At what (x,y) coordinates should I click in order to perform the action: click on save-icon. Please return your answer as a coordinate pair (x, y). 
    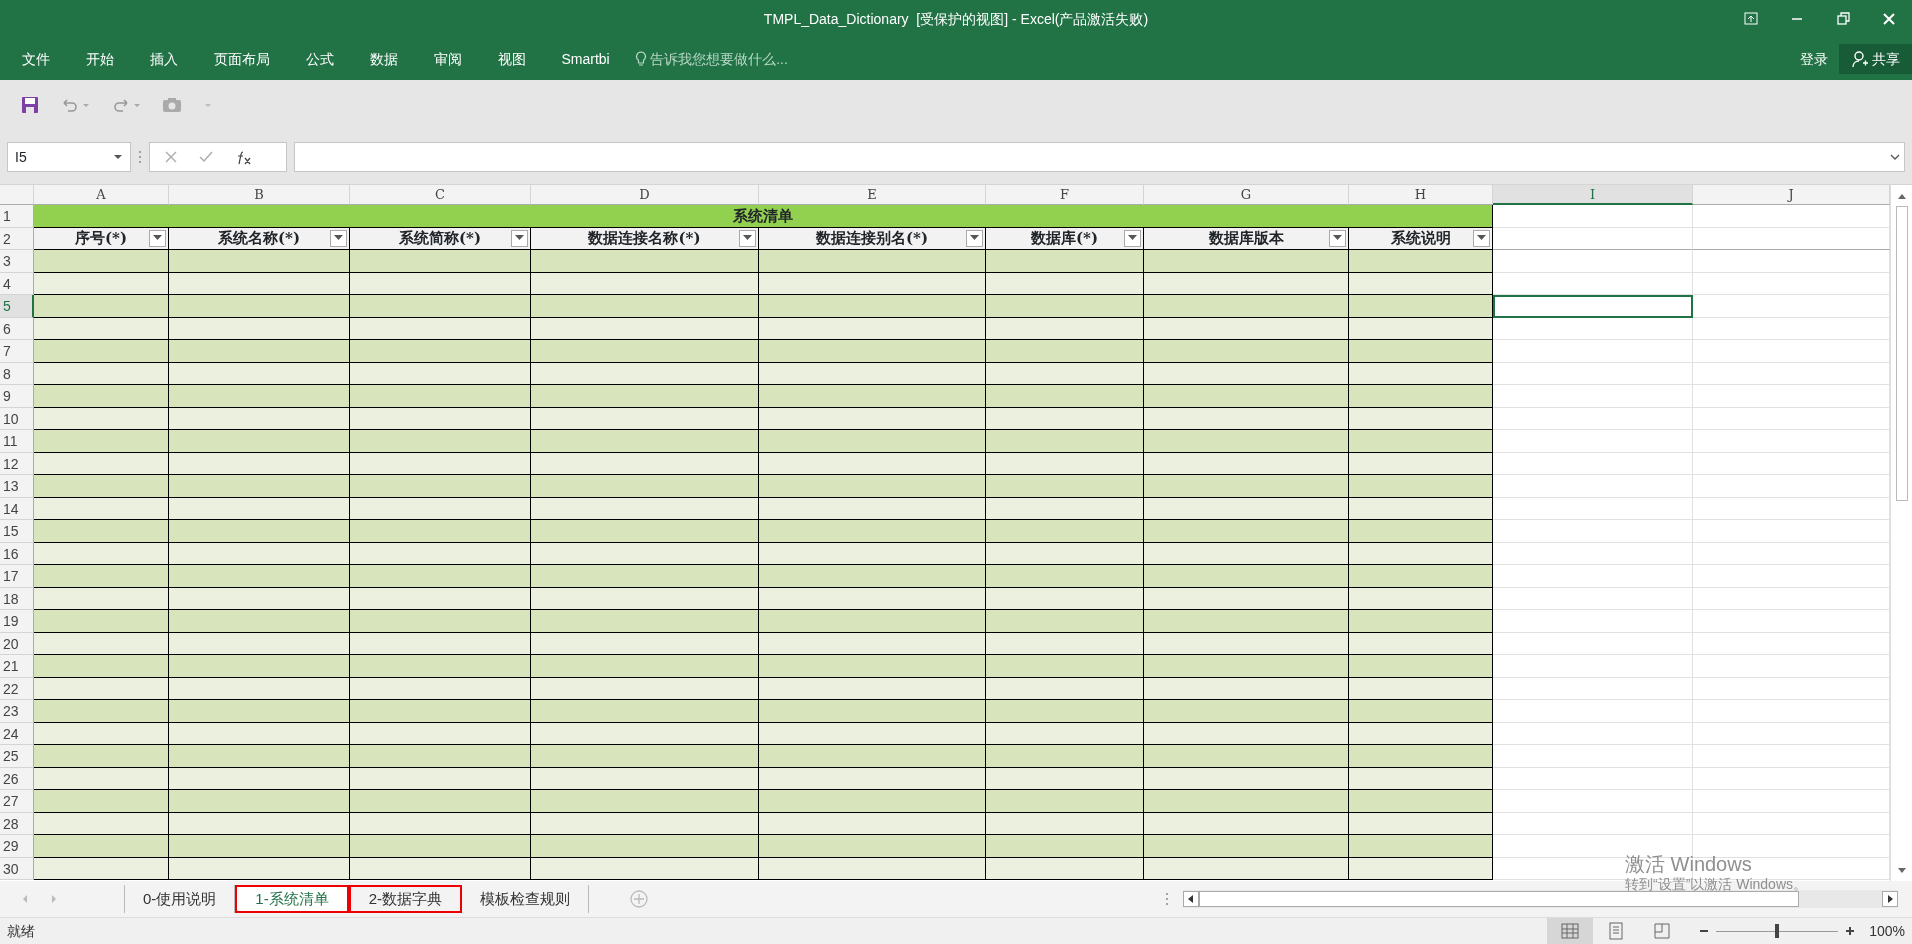
    Looking at the image, I should click on (30, 105).